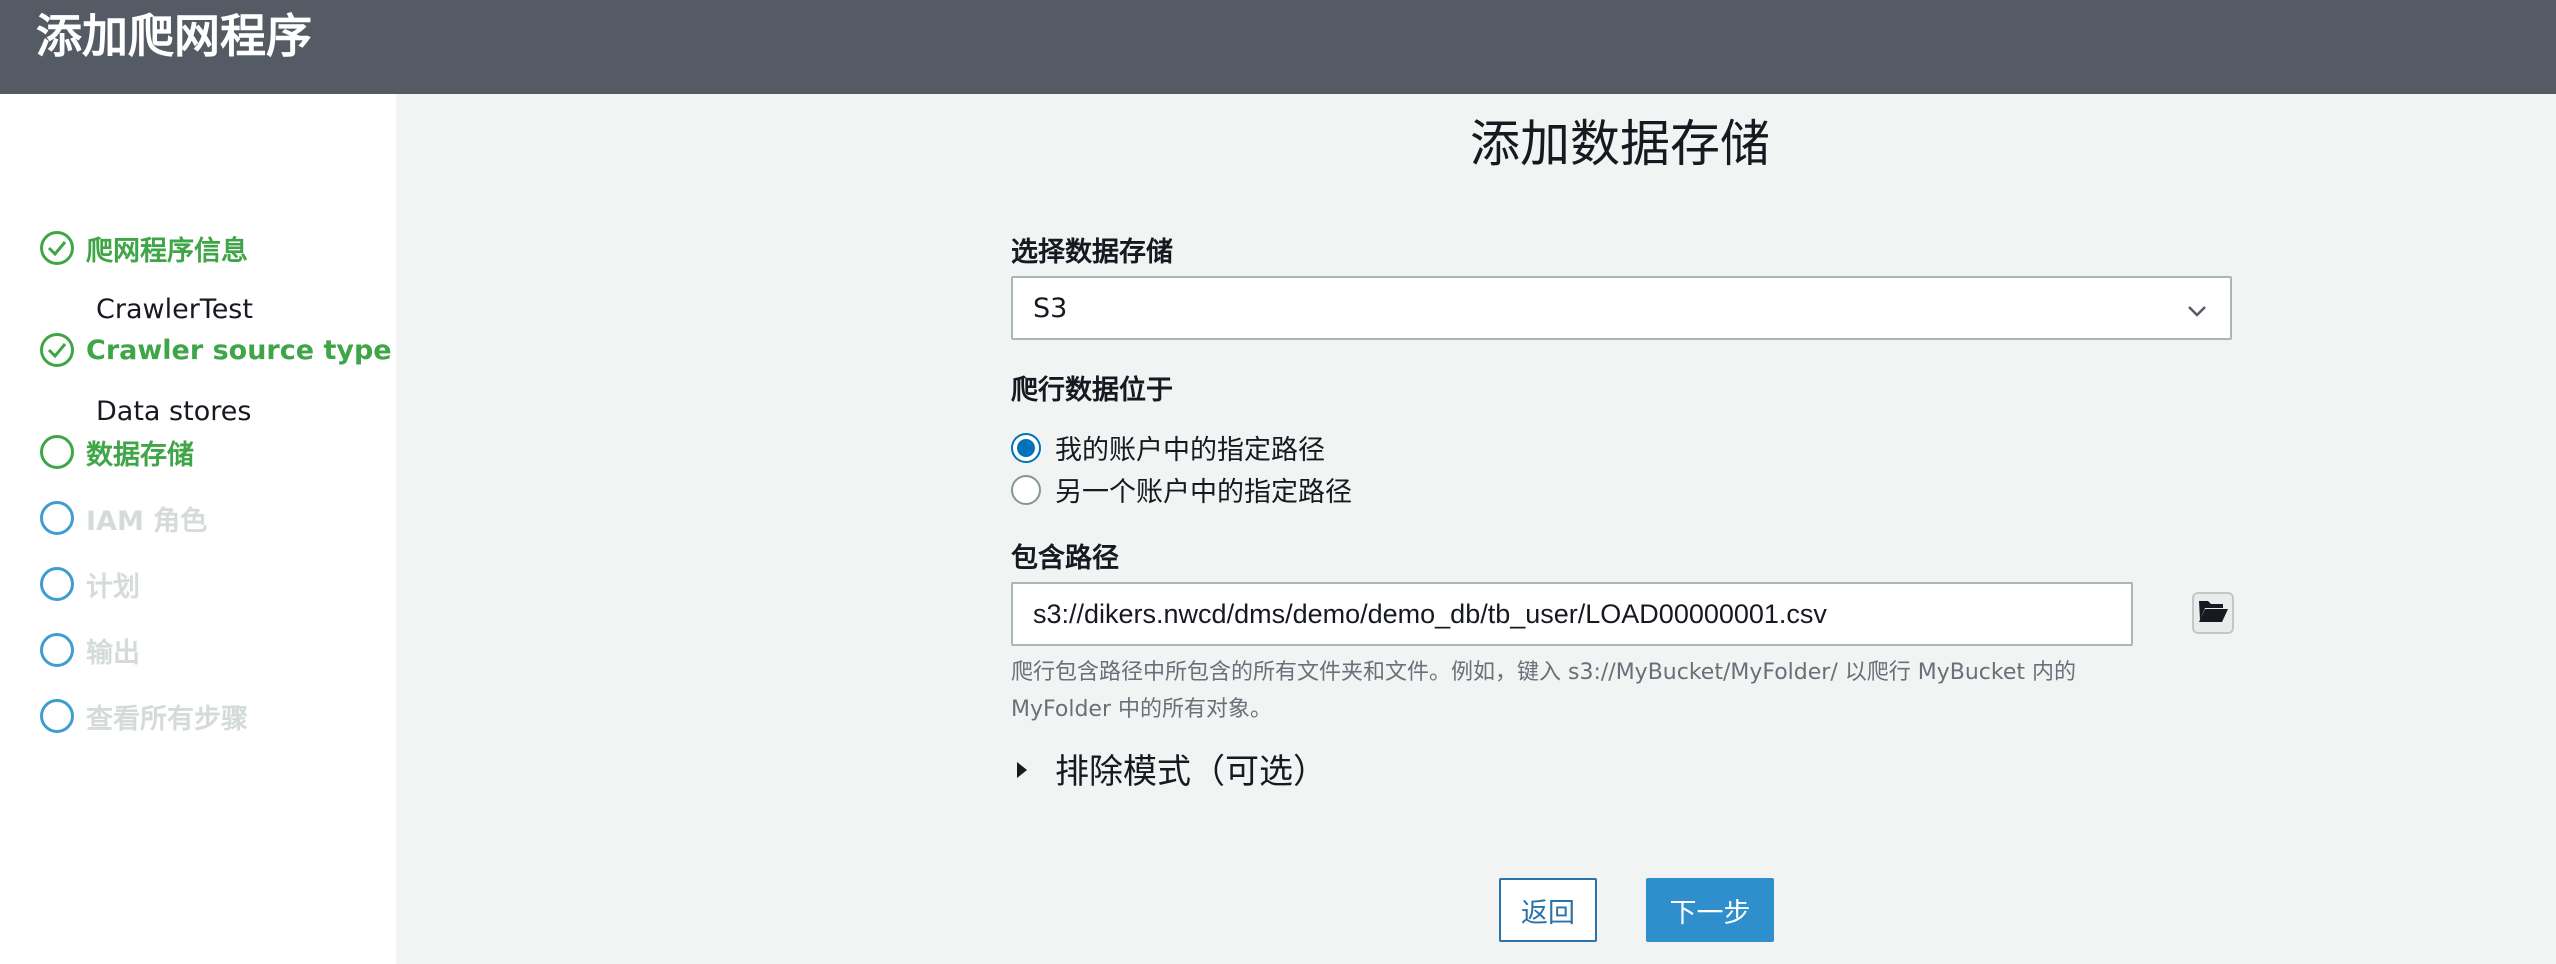  I want to click on exclude-patterns-toggle: 排除模式（可选）, so click(1169, 768).